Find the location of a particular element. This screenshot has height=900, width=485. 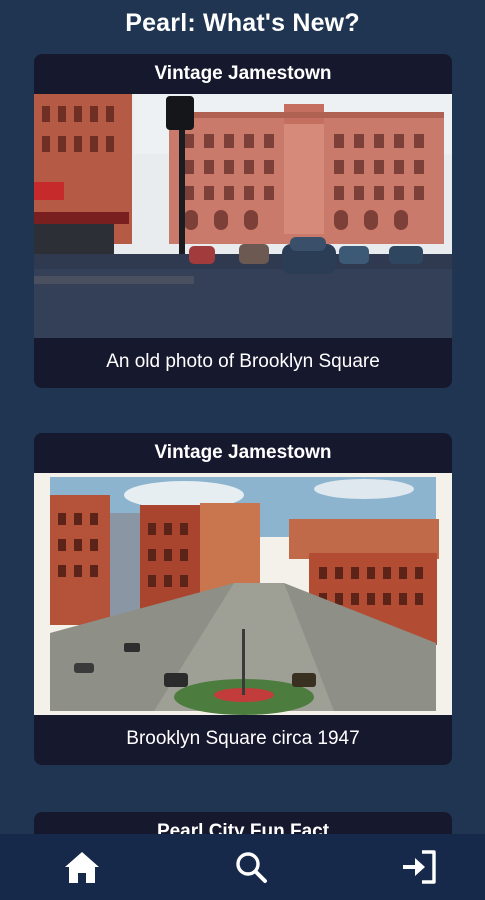

home-button is located at coordinates (82, 867).